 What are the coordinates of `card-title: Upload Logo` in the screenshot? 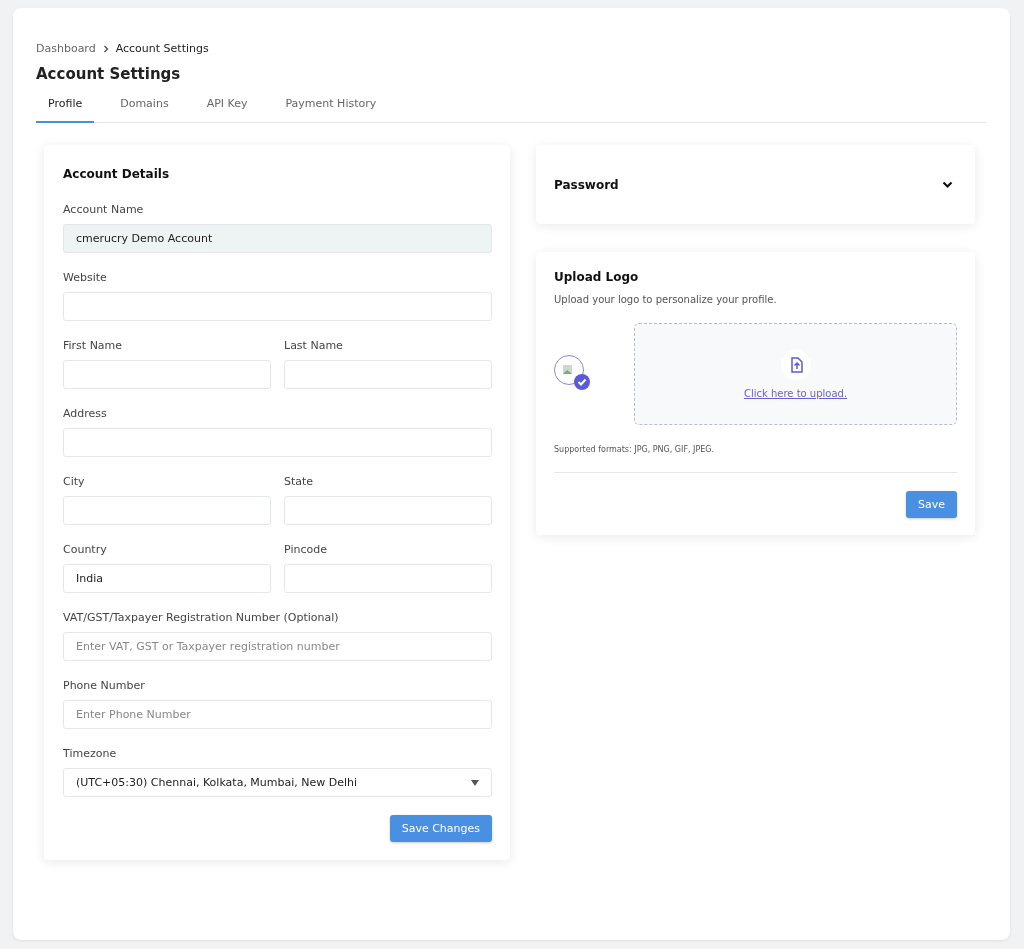 It's located at (597, 277).